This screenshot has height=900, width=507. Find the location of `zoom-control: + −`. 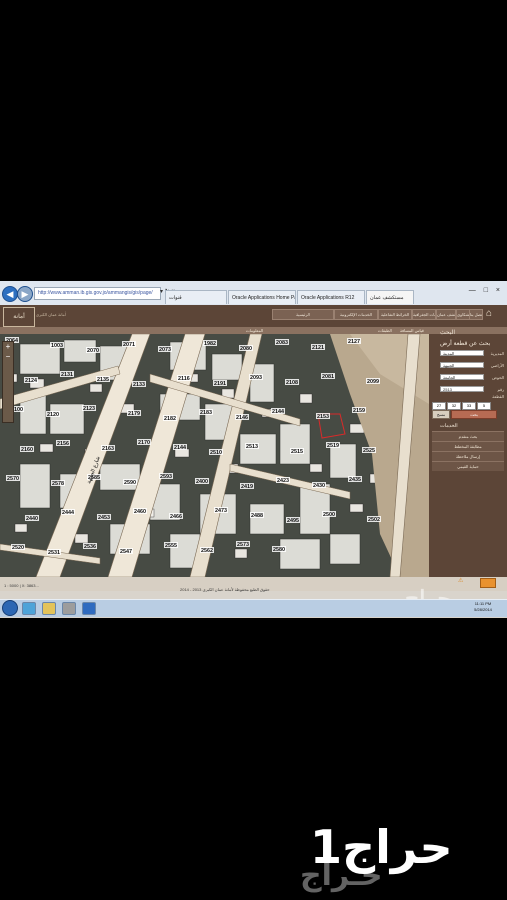

zoom-control: + − is located at coordinates (8, 382).